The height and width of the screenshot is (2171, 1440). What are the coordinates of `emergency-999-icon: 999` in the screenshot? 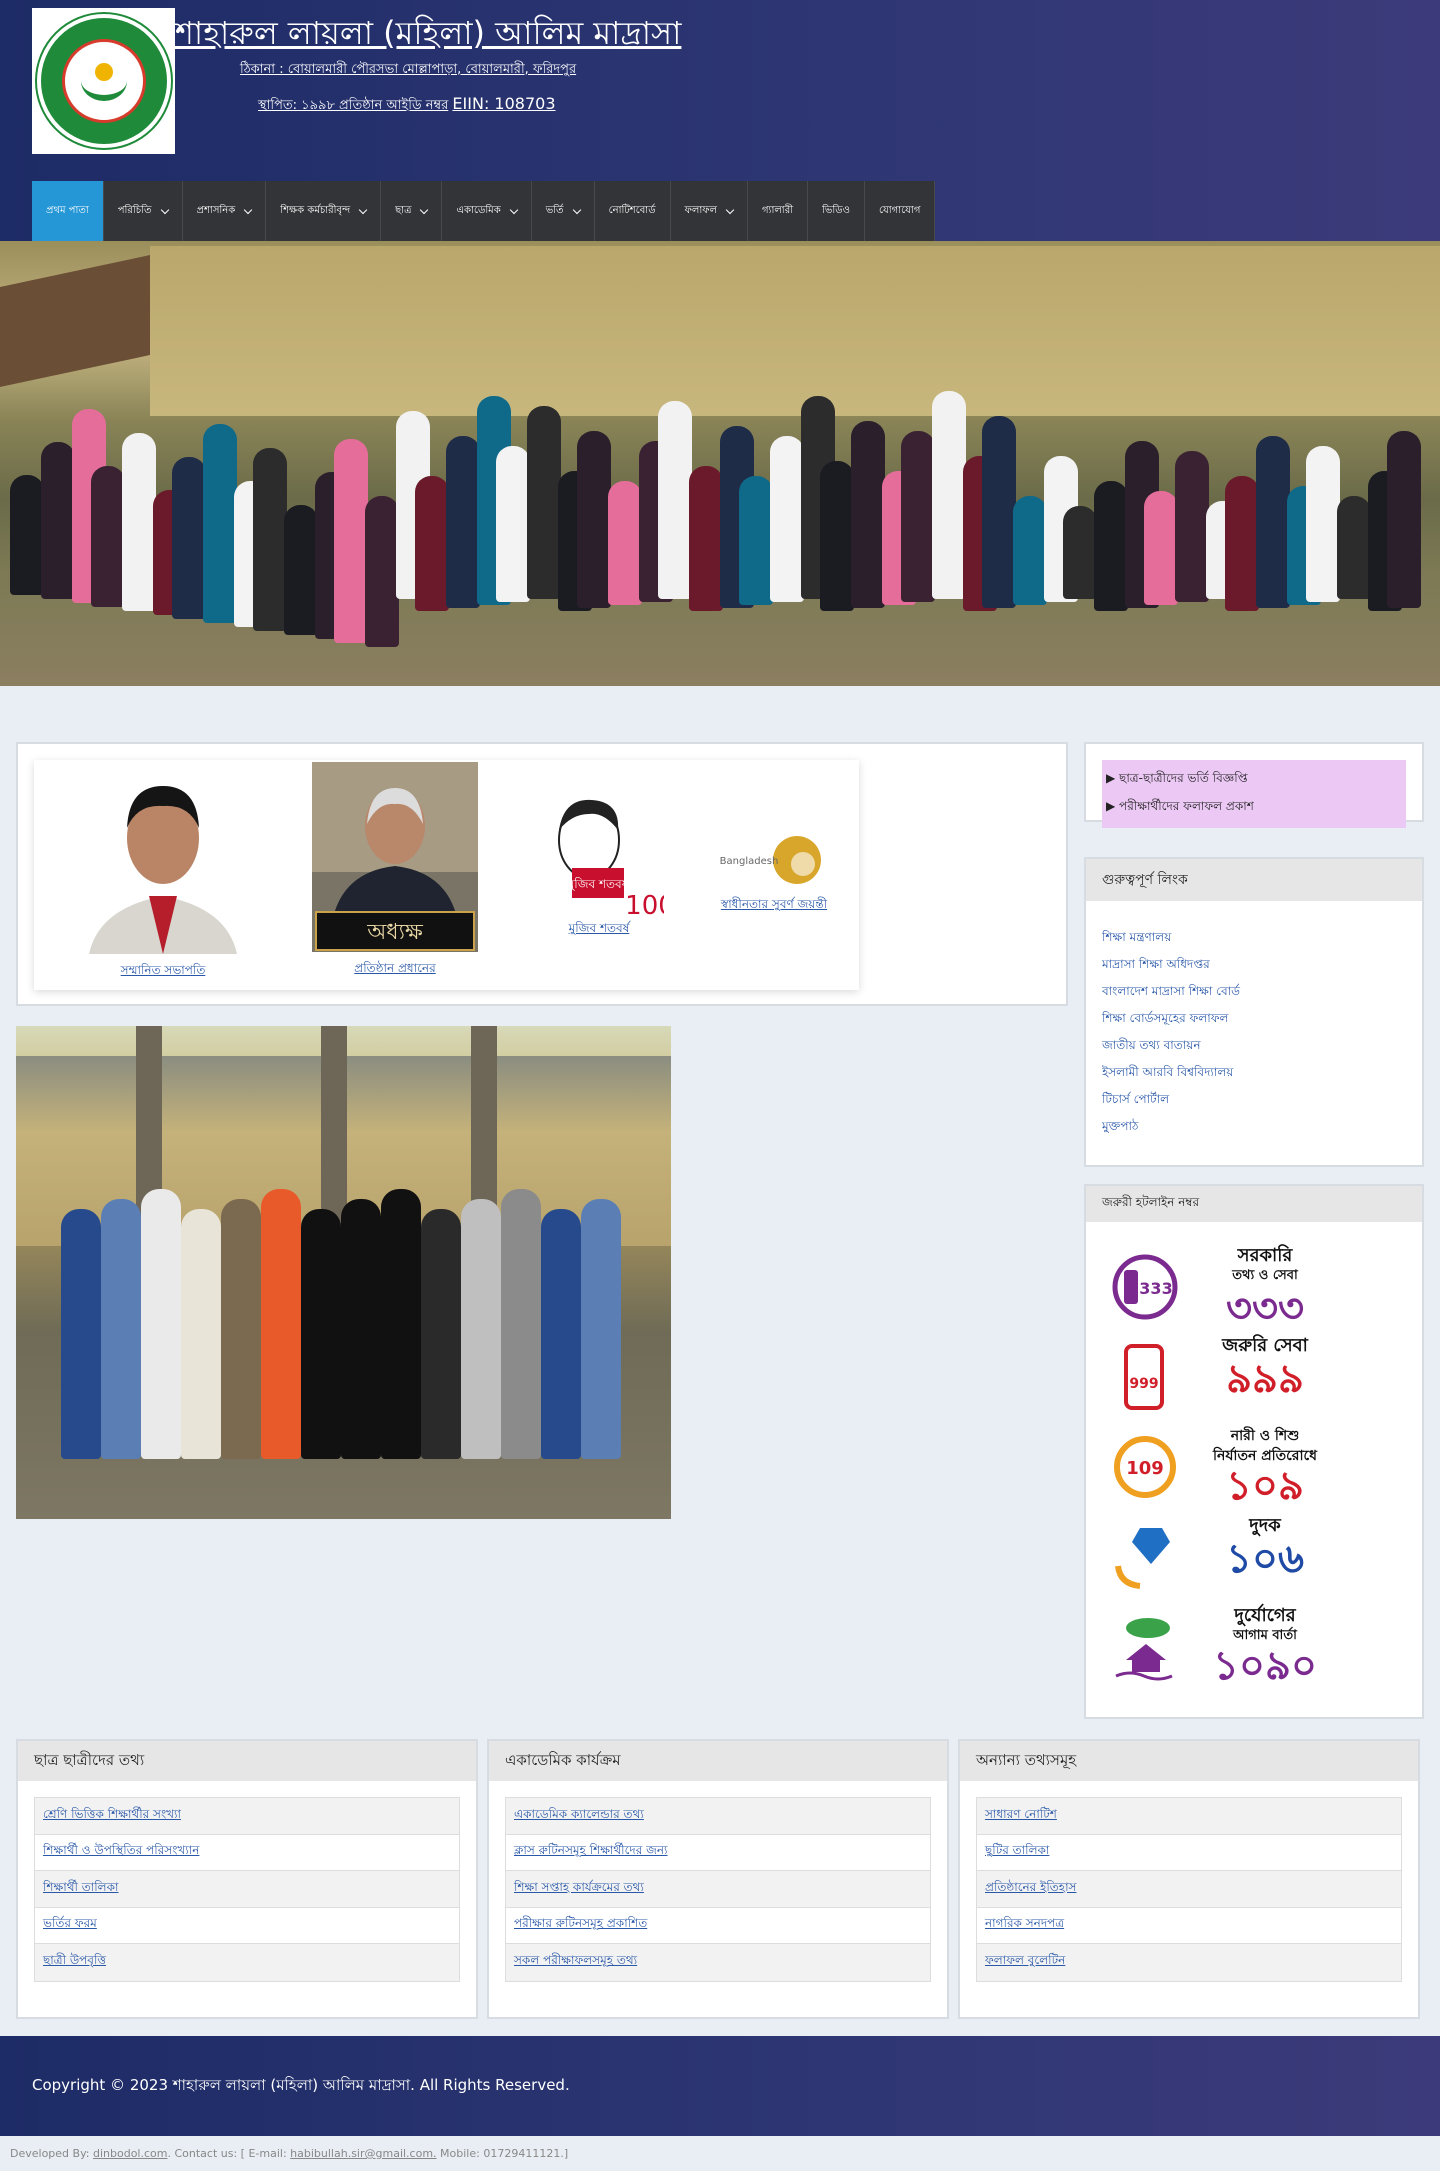 It's located at (1144, 1377).